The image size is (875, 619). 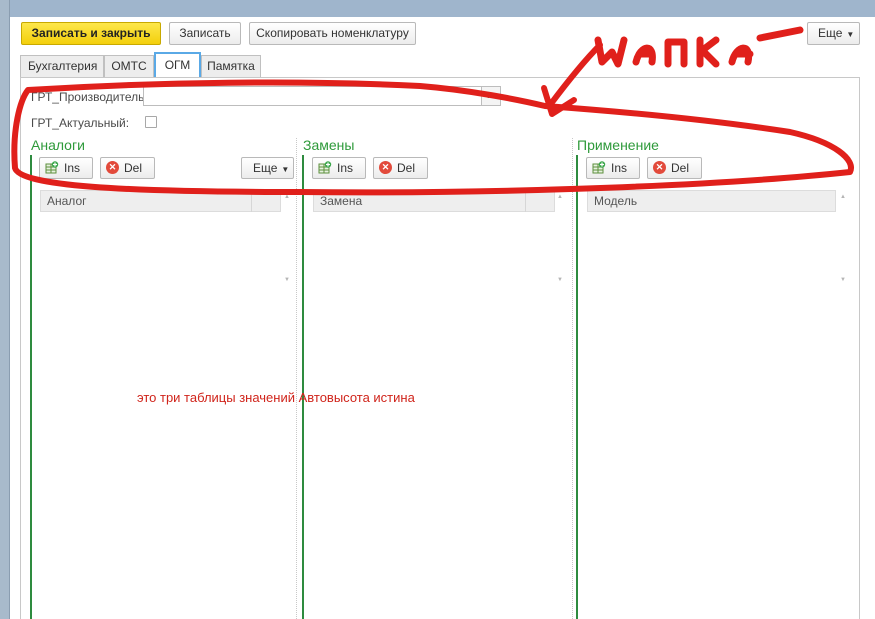 What do you see at coordinates (575, 75) in the screenshot?
I see `red-arrow-shaft` at bounding box center [575, 75].